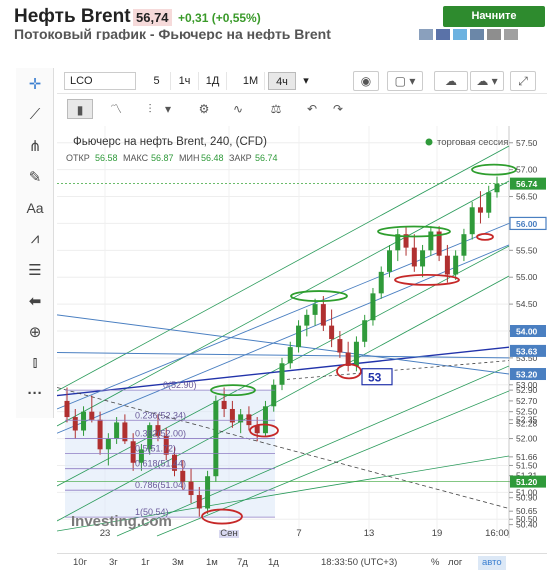 The image size is (550, 575). Describe the element at coordinates (497, 533) in the screenshot. I see `x-axis-label: 16:00` at that location.